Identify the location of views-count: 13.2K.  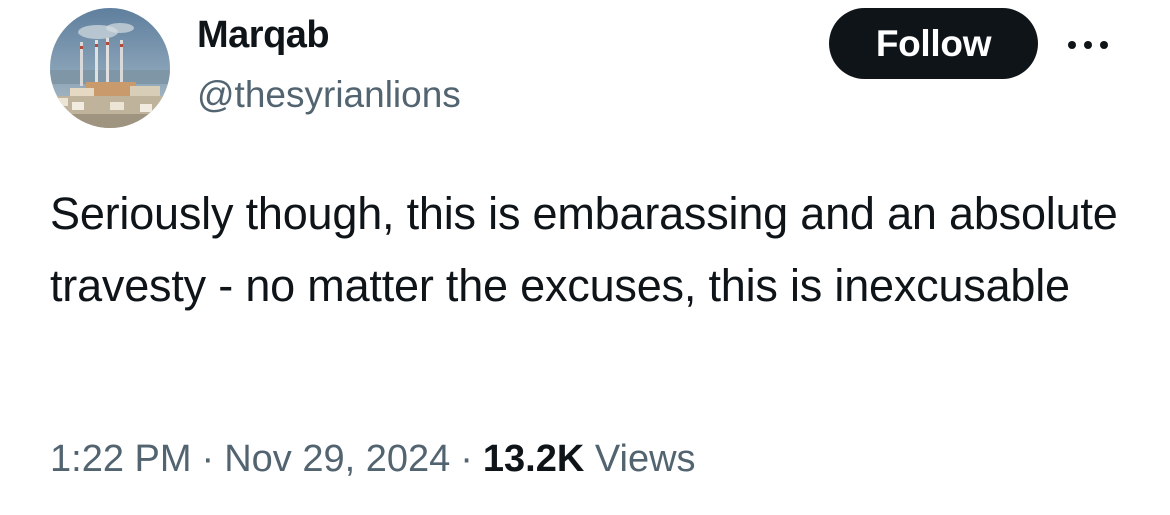
(533, 459).